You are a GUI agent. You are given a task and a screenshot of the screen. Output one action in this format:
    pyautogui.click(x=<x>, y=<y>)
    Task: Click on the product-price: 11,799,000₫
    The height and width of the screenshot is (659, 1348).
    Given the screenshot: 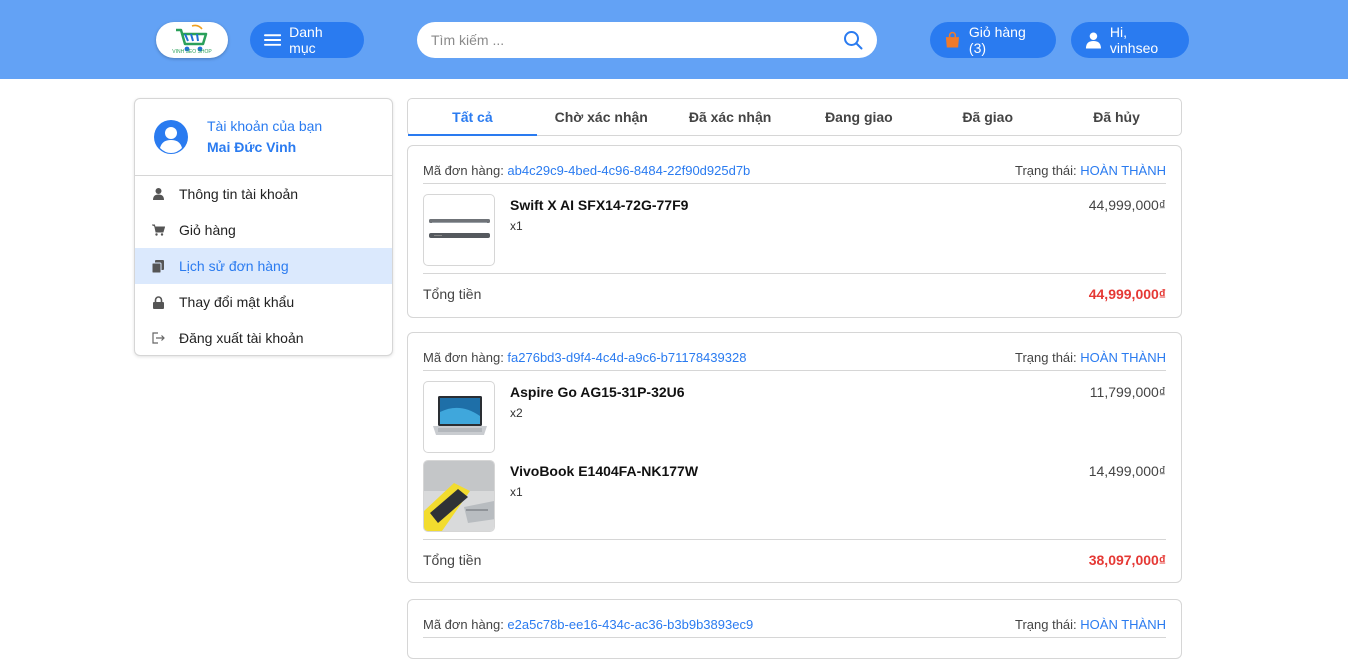 What is the action you would take?
    pyautogui.click(x=1127, y=392)
    